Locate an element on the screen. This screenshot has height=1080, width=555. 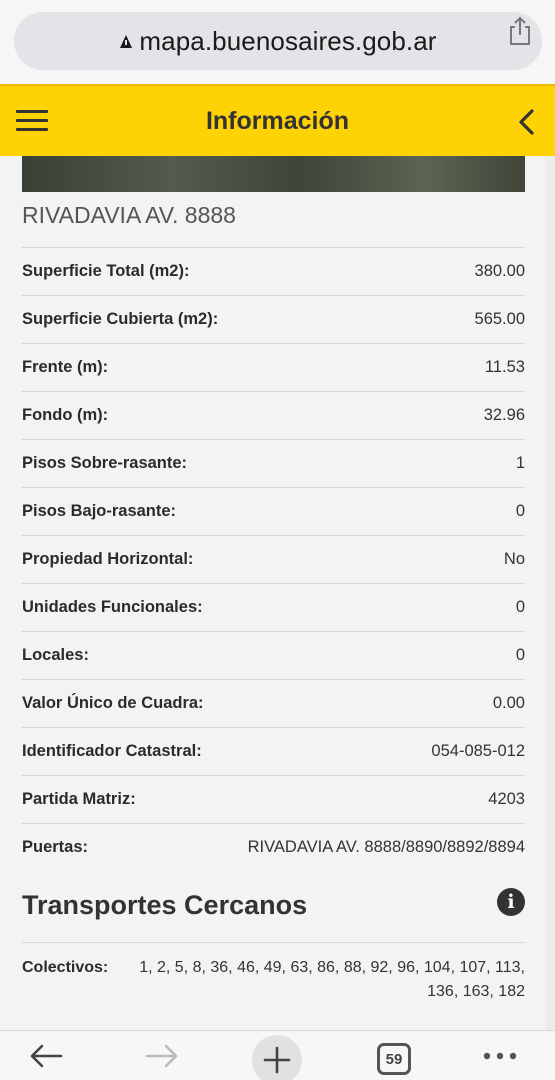
browser-toolbar: 59 is located at coordinates (277, 1055).